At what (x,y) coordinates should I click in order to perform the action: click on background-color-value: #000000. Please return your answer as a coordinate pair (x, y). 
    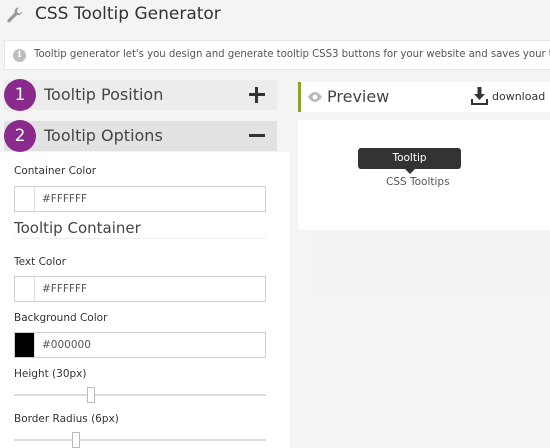
    Looking at the image, I should click on (66, 345).